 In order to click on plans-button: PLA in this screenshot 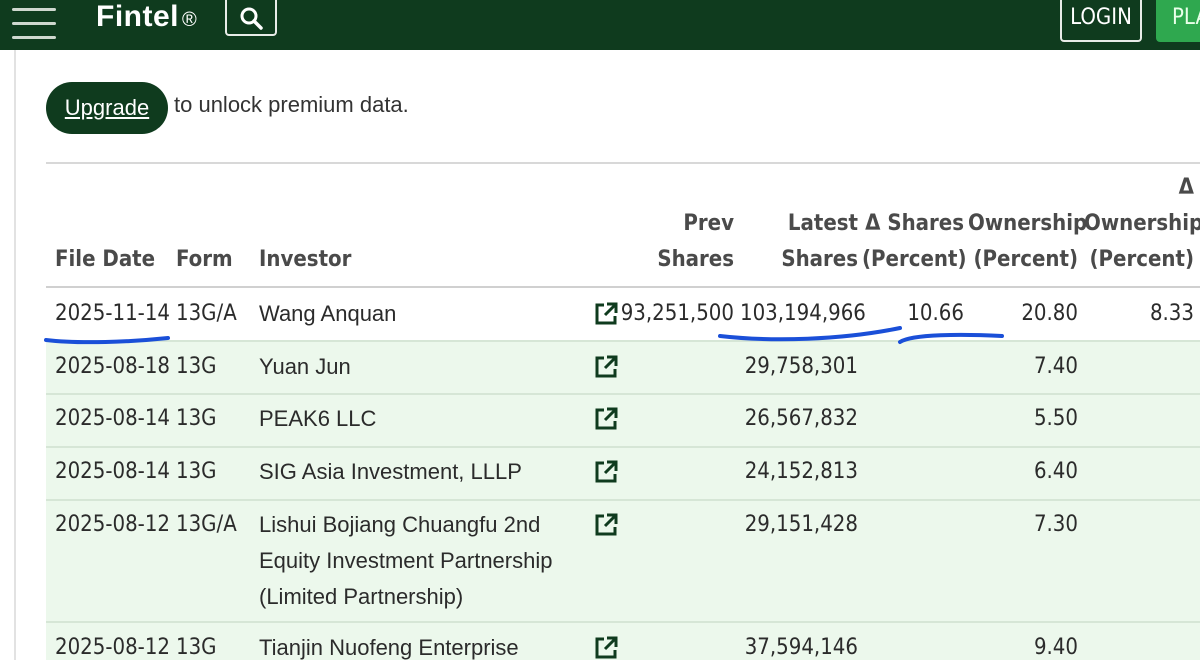, I will do `click(1178, 21)`.